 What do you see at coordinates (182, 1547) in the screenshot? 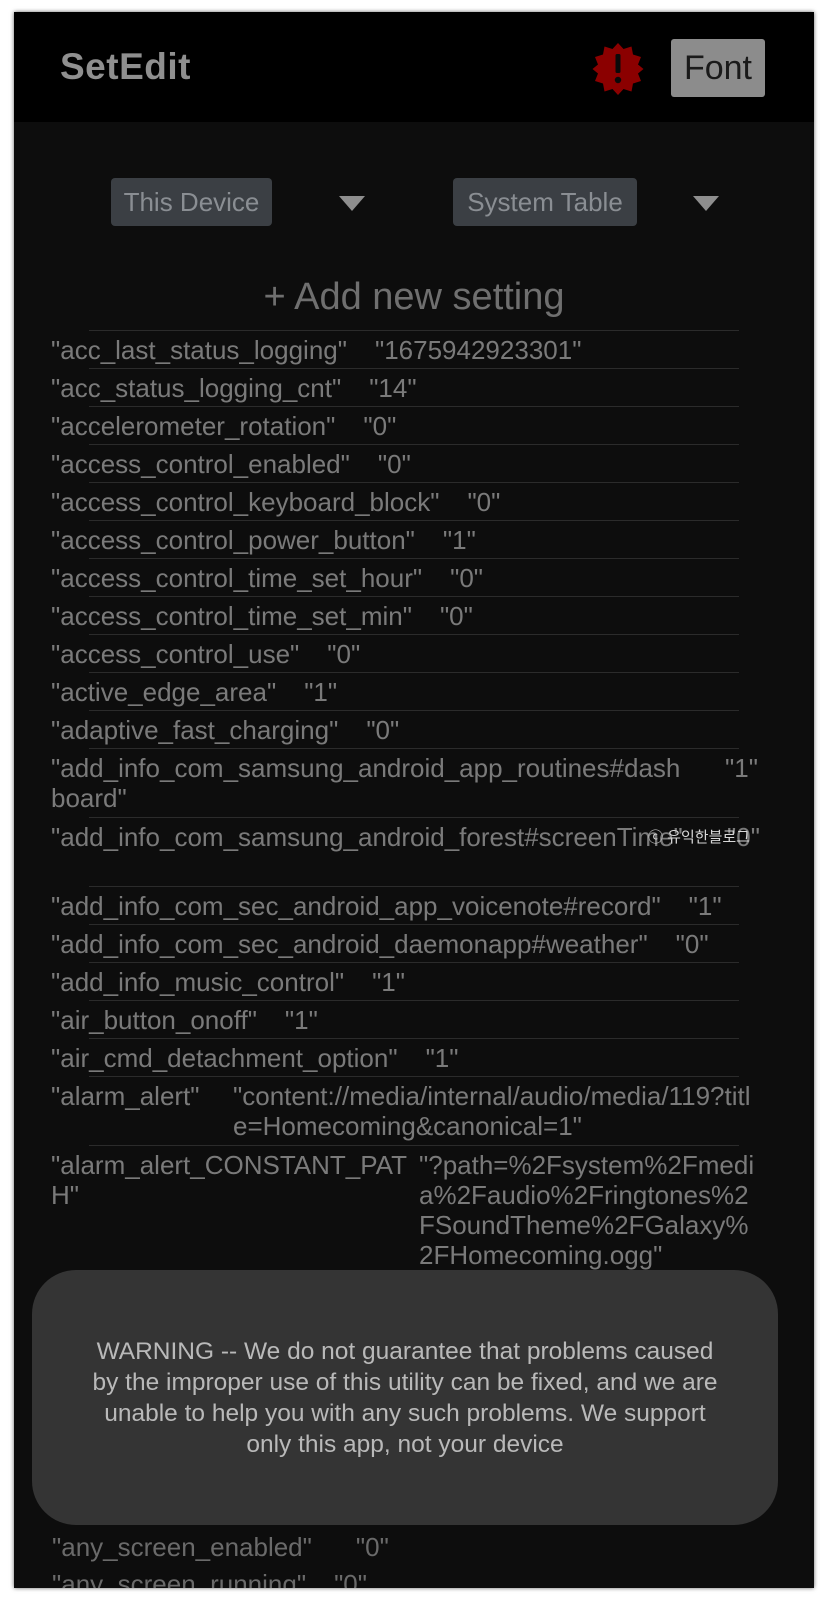
I see `setting-name: "any_screen_enabled"` at bounding box center [182, 1547].